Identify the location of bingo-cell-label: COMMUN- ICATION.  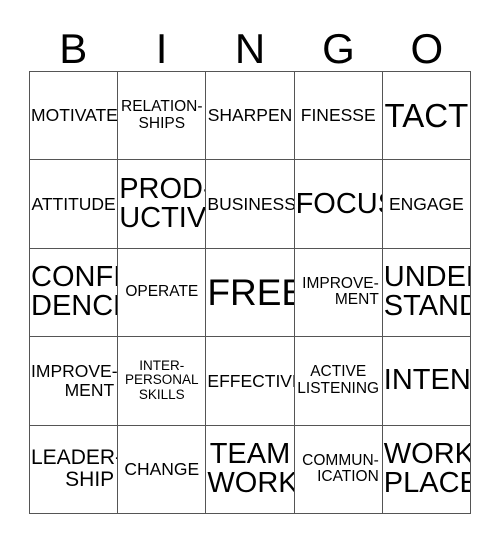
(340, 468).